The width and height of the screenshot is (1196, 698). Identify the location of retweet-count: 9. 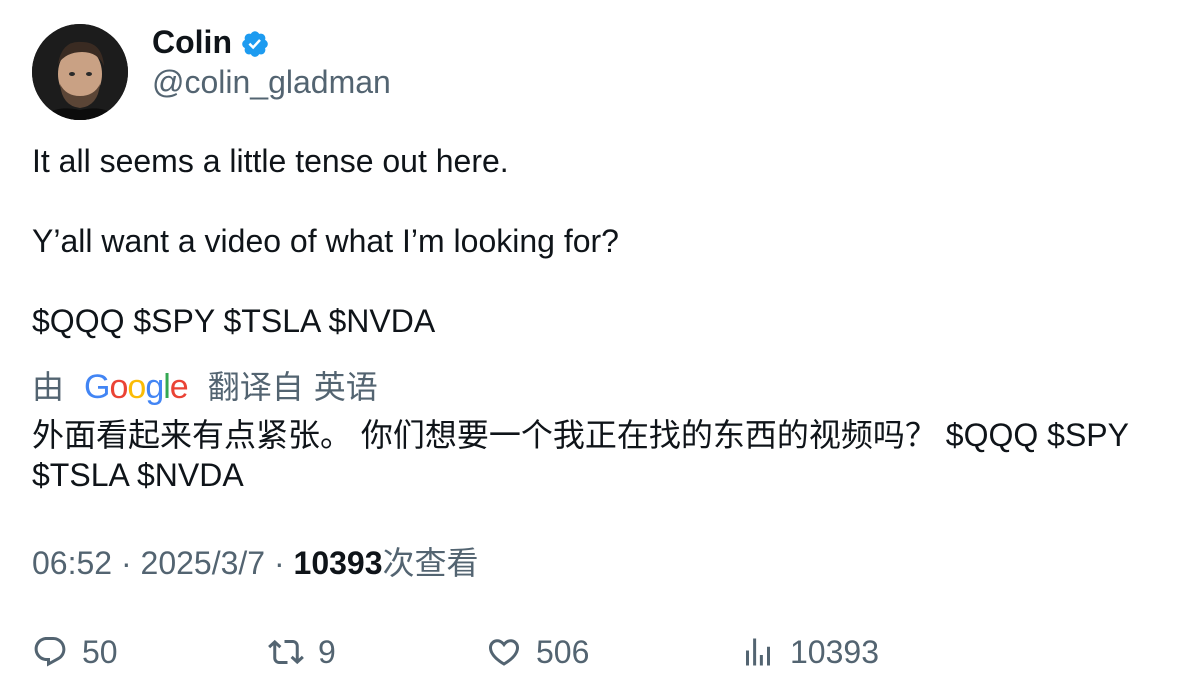
(327, 651).